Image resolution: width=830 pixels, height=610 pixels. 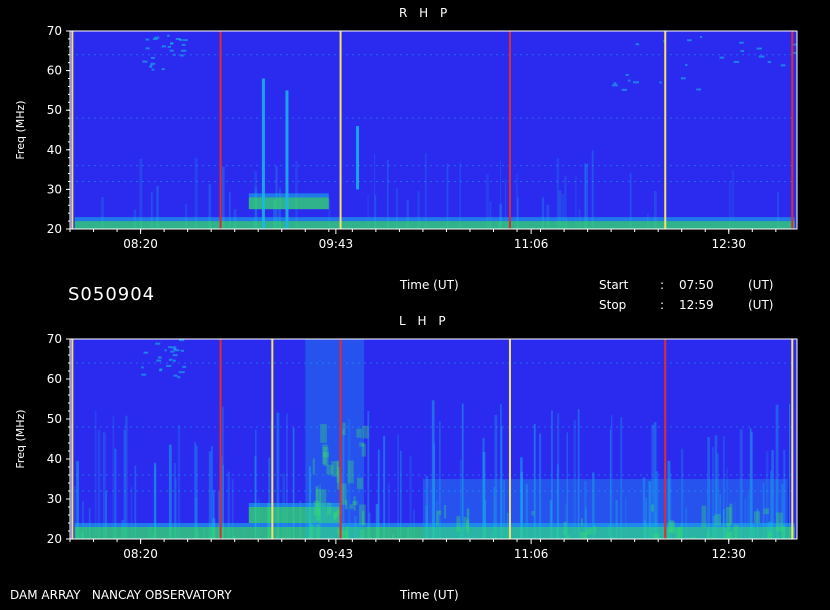 What do you see at coordinates (54, 339) in the screenshot?
I see `y-tick-label: 70` at bounding box center [54, 339].